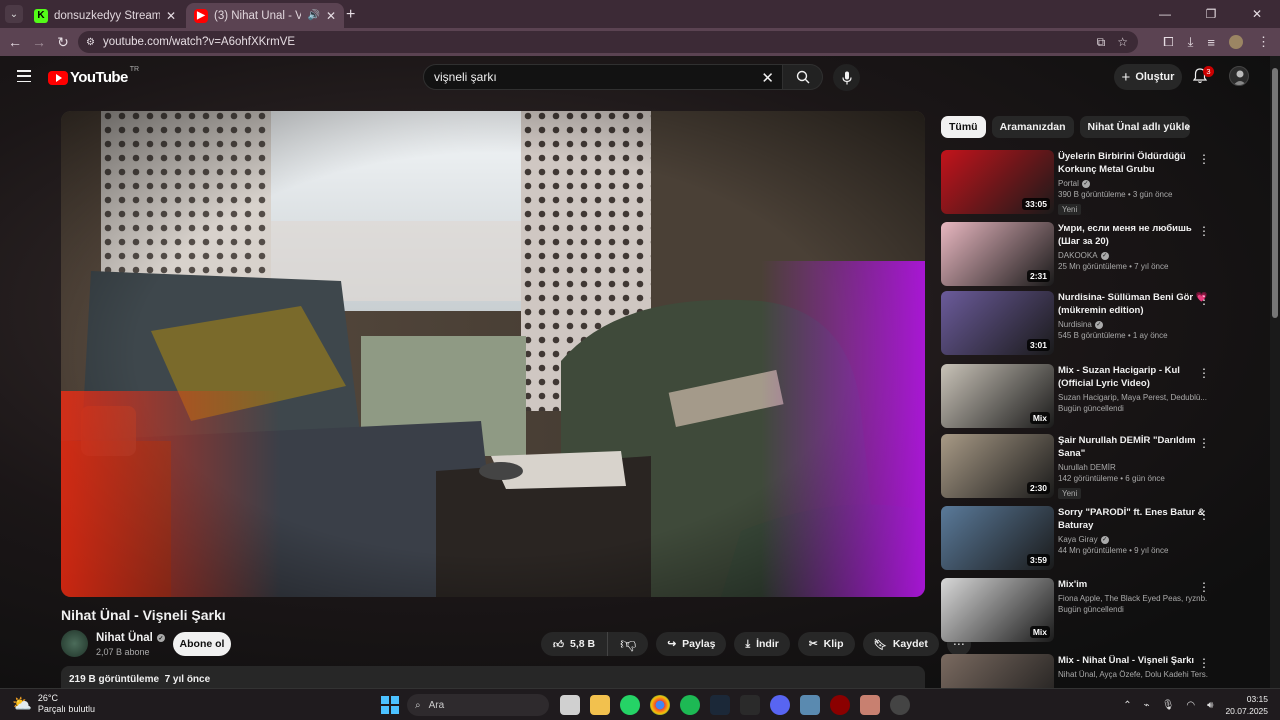 Image resolution: width=1280 pixels, height=720 pixels. I want to click on video-thumbnail: 2:31, so click(997, 254).